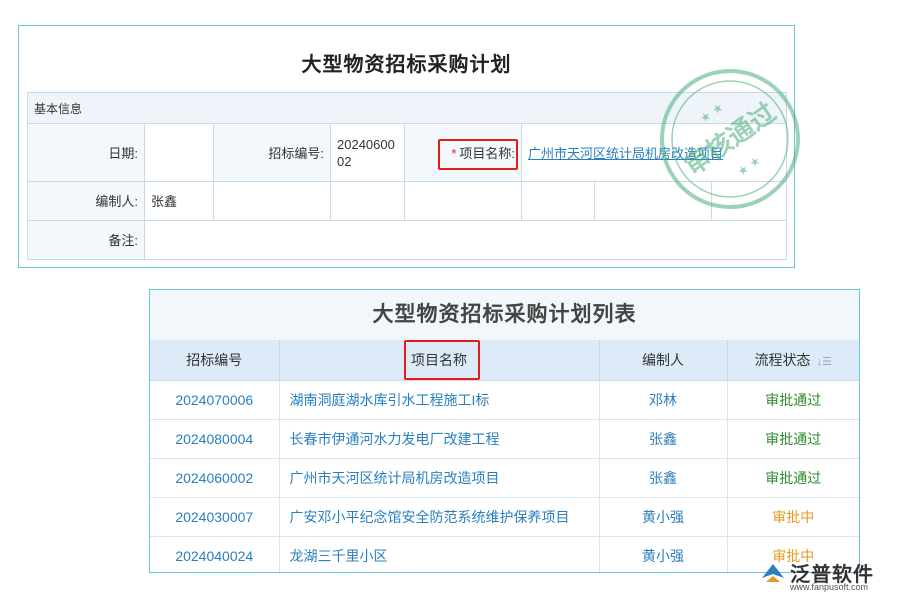 The width and height of the screenshot is (900, 600). I want to click on logo-url: www.fanpusoft.com, so click(829, 587).